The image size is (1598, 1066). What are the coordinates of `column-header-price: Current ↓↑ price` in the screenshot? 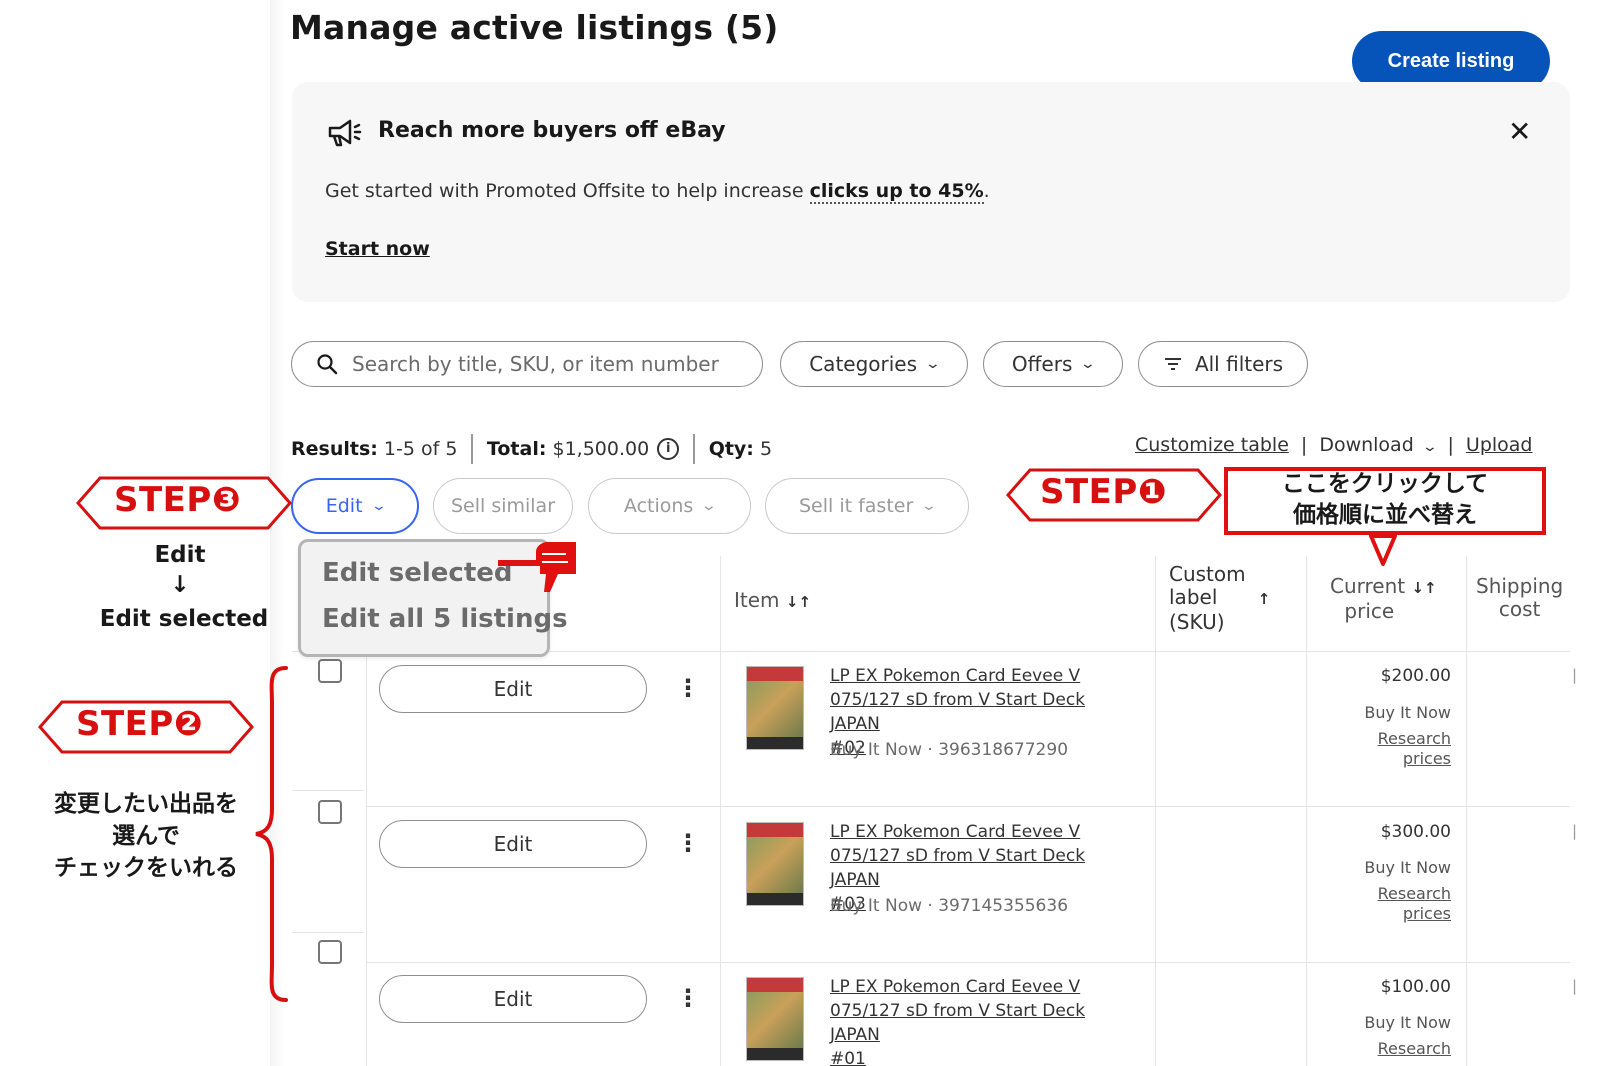 It's located at (1383, 599).